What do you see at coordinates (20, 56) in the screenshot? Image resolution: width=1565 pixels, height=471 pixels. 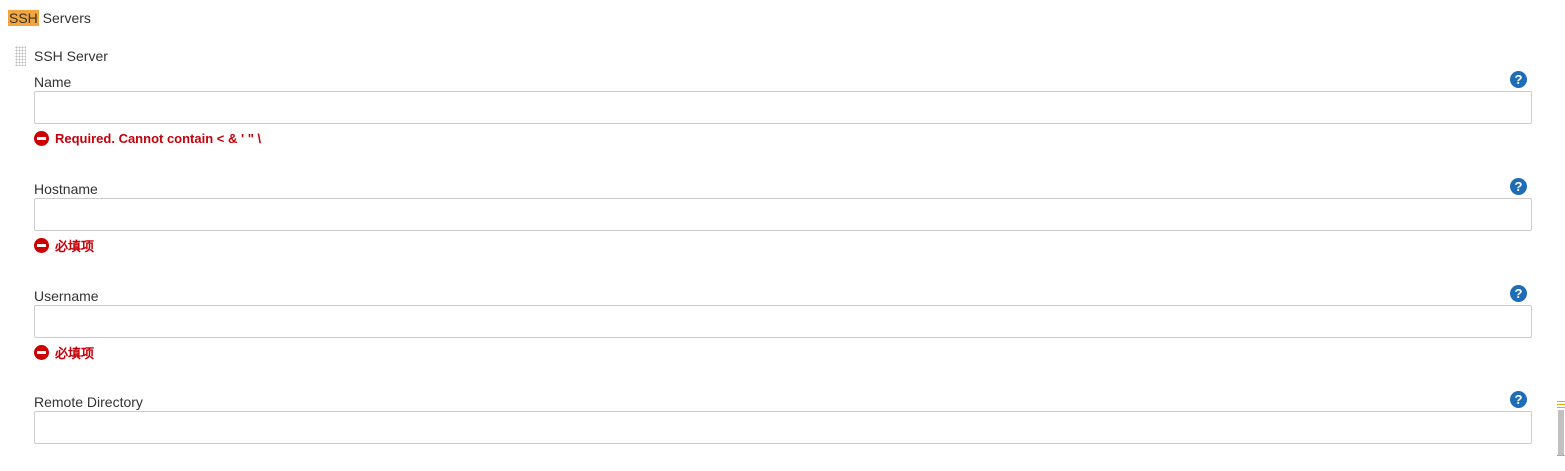 I see `drag-handle-icon` at bounding box center [20, 56].